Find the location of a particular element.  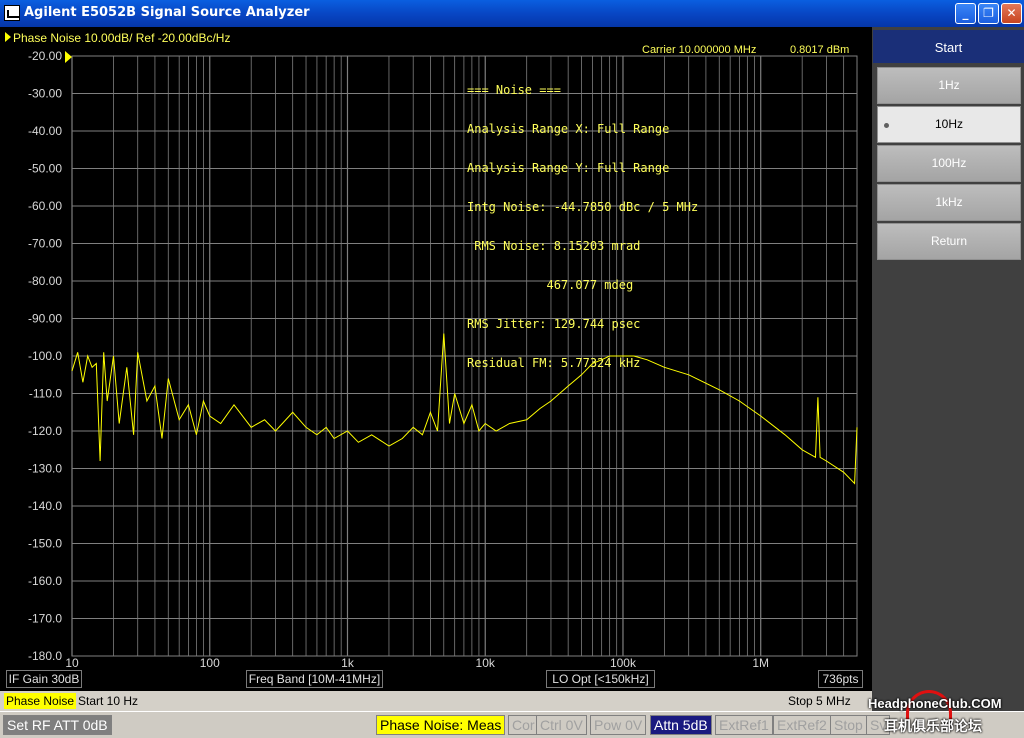

minimize-button: _ is located at coordinates (965, 13).